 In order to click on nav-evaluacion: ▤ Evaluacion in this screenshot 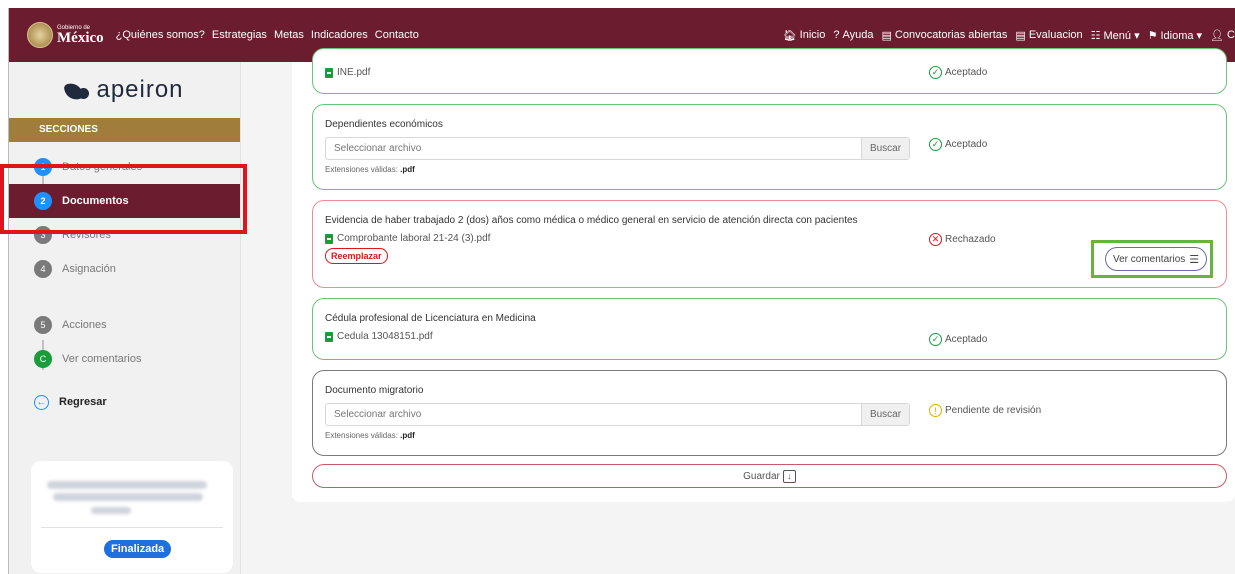, I will do `click(1048, 35)`.